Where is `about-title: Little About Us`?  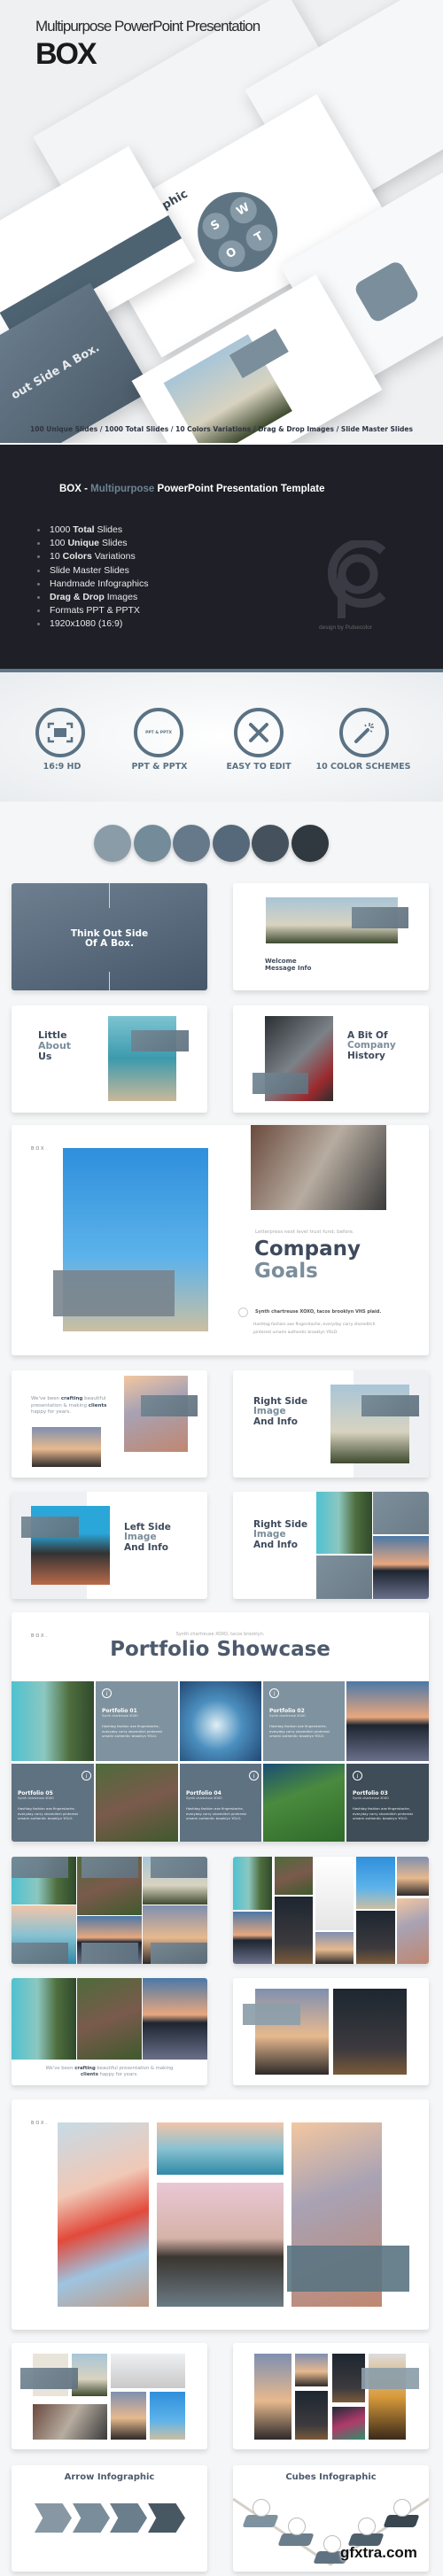 about-title: Little About Us is located at coordinates (55, 1045).